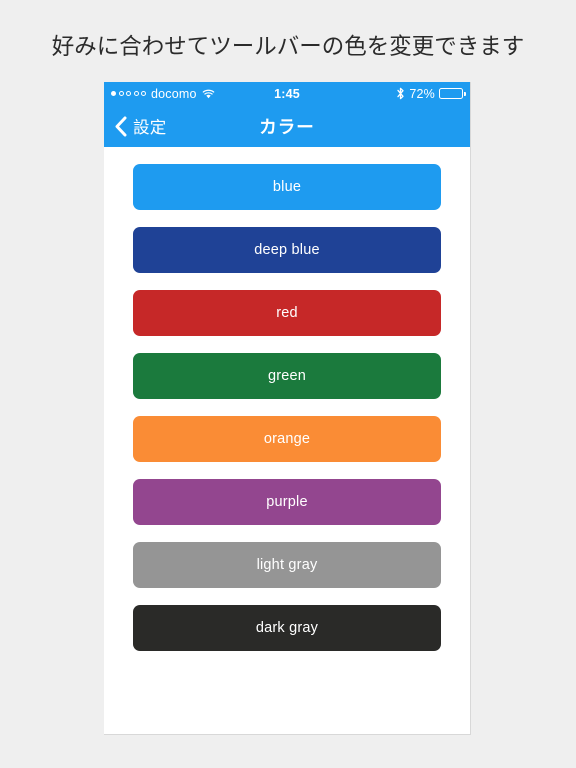  I want to click on color-button-red: red, so click(287, 313).